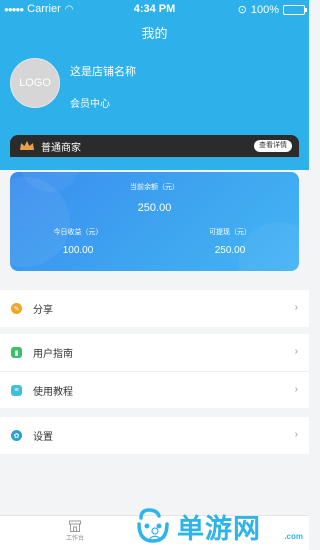 Image resolution: width=320 pixels, height=550 pixels. I want to click on view-details-button: 查看详情, so click(273, 146).